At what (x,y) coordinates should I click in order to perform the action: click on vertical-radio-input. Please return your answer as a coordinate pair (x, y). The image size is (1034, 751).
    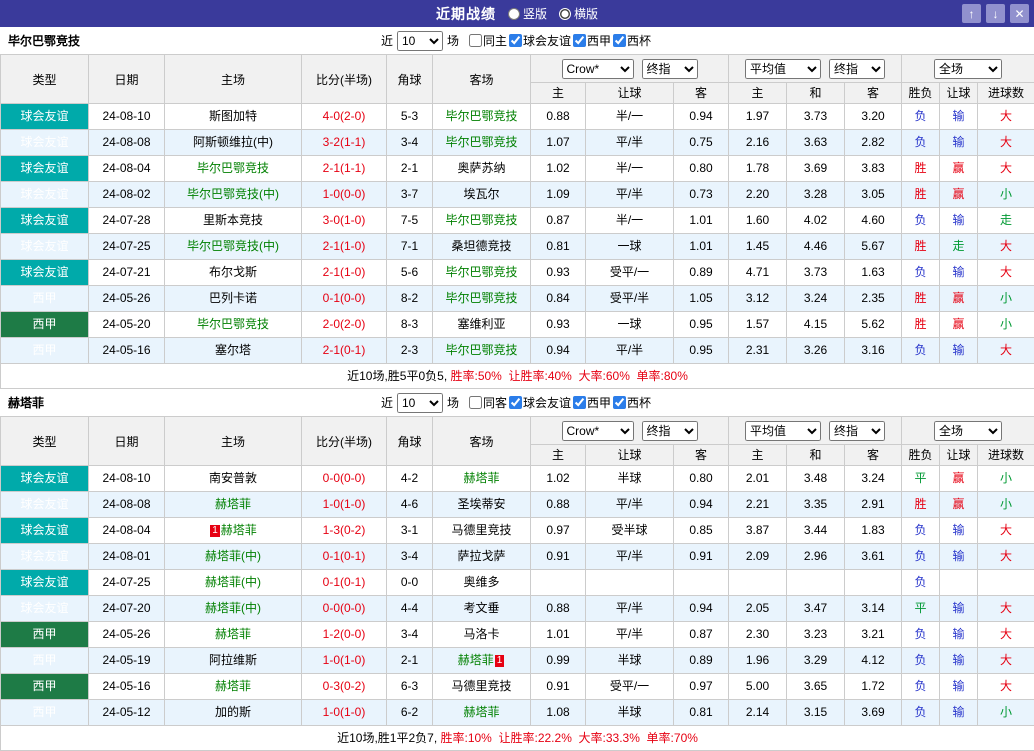
    Looking at the image, I should click on (514, 14).